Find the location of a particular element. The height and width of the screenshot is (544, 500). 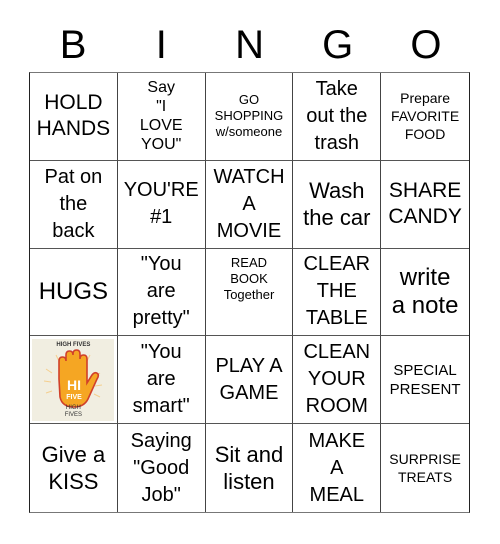

cell-text: "You are smart" is located at coordinates (161, 379).